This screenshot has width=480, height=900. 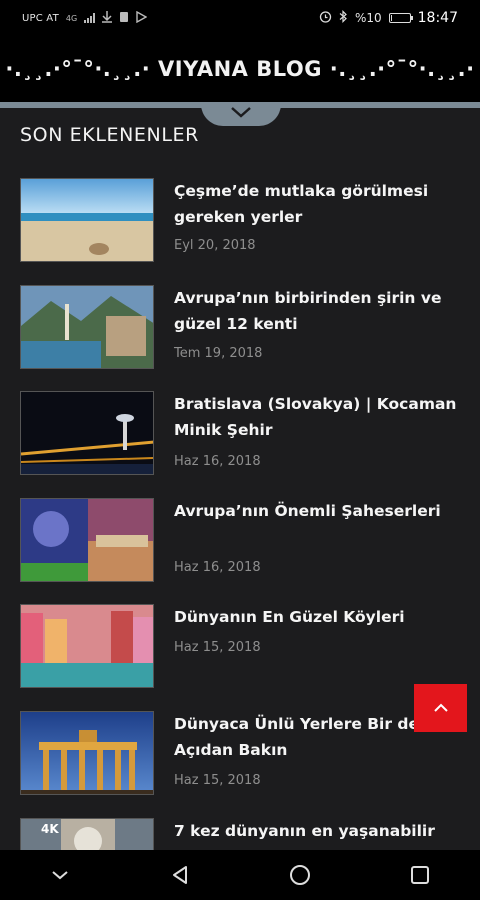 What do you see at coordinates (368, 18) in the screenshot?
I see `battery-percent: %10` at bounding box center [368, 18].